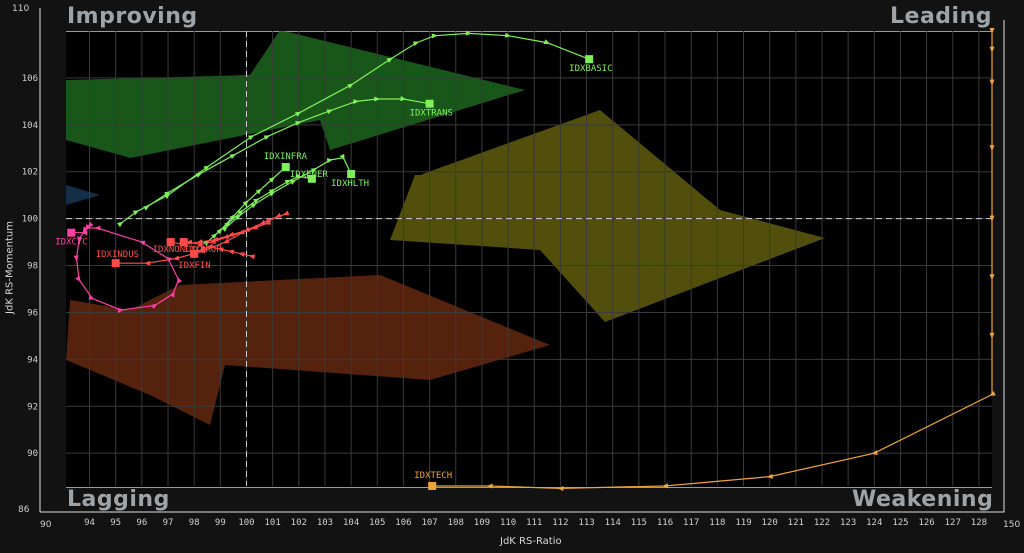 The width and height of the screenshot is (1024, 553). What do you see at coordinates (848, 523) in the screenshot?
I see `x-tick-label: 123` at bounding box center [848, 523].